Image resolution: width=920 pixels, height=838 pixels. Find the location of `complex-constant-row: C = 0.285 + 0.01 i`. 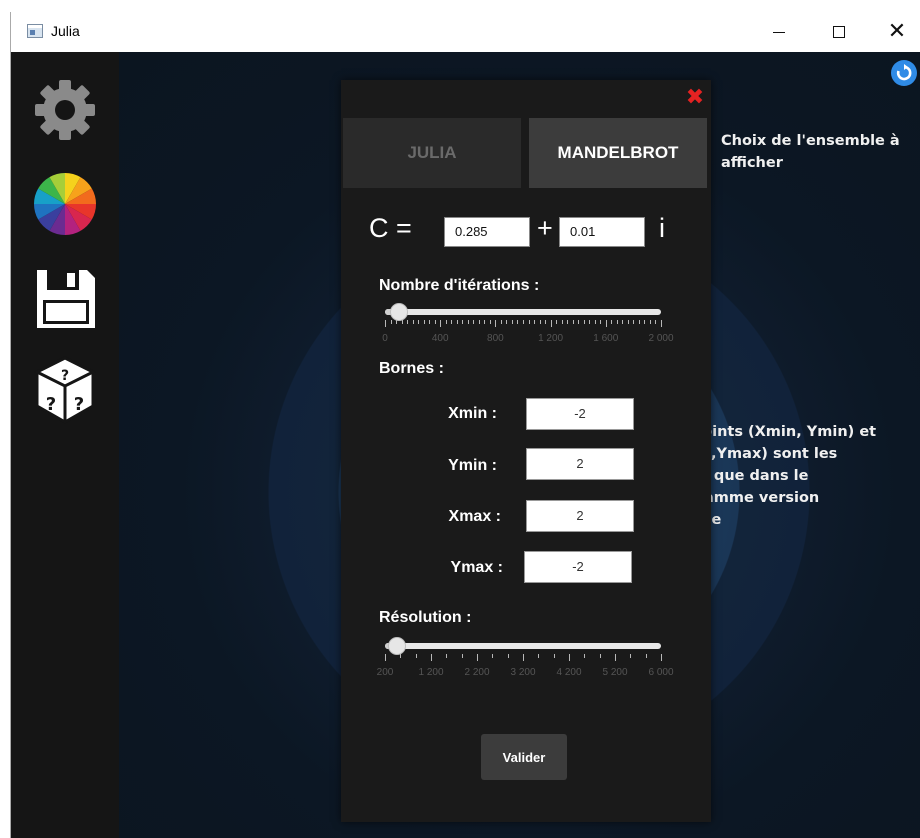

complex-constant-row: C = 0.285 + 0.01 i is located at coordinates (529, 231).